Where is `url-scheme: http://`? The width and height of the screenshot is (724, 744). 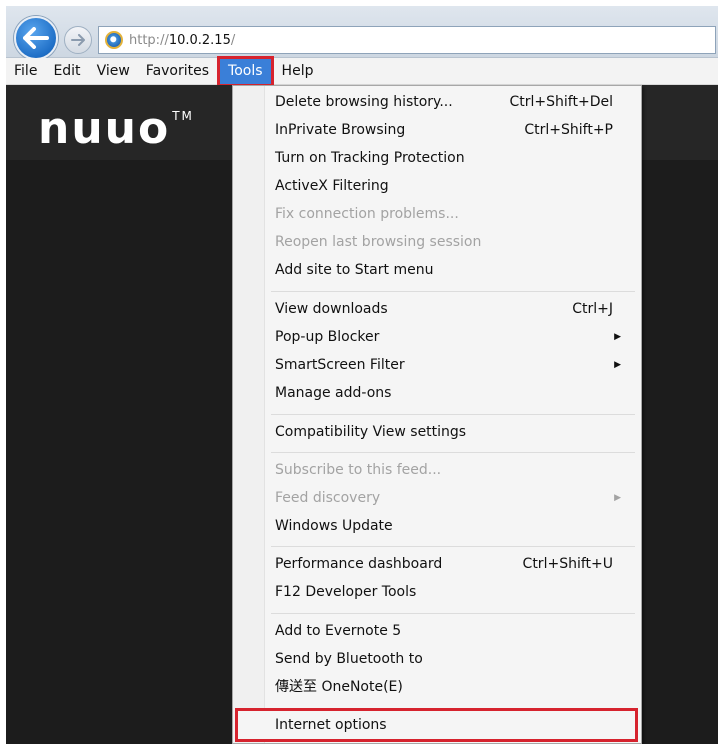 url-scheme: http:// is located at coordinates (149, 40).